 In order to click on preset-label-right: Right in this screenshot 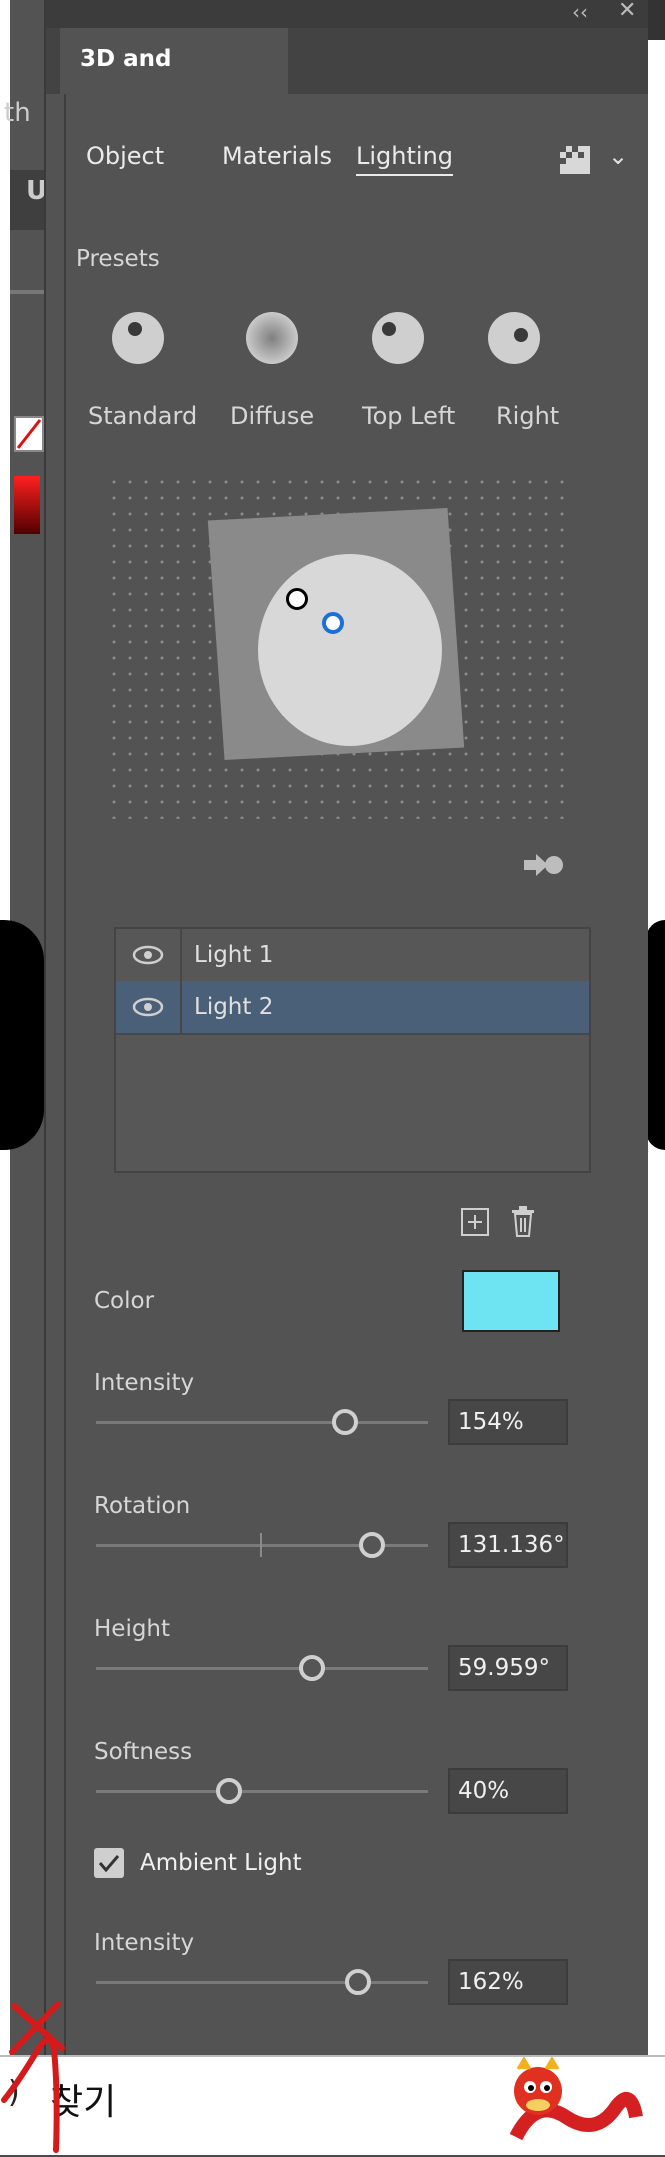, I will do `click(527, 416)`.